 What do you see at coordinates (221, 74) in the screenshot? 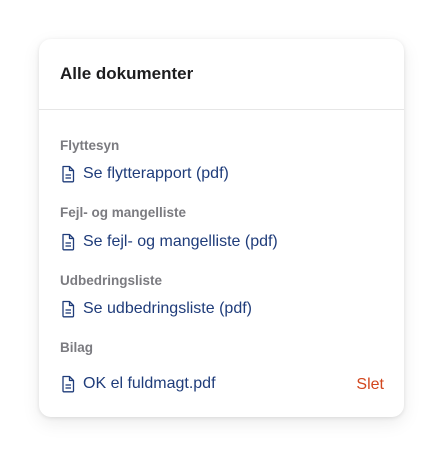
I see `card-header: Alle dokumenter` at bounding box center [221, 74].